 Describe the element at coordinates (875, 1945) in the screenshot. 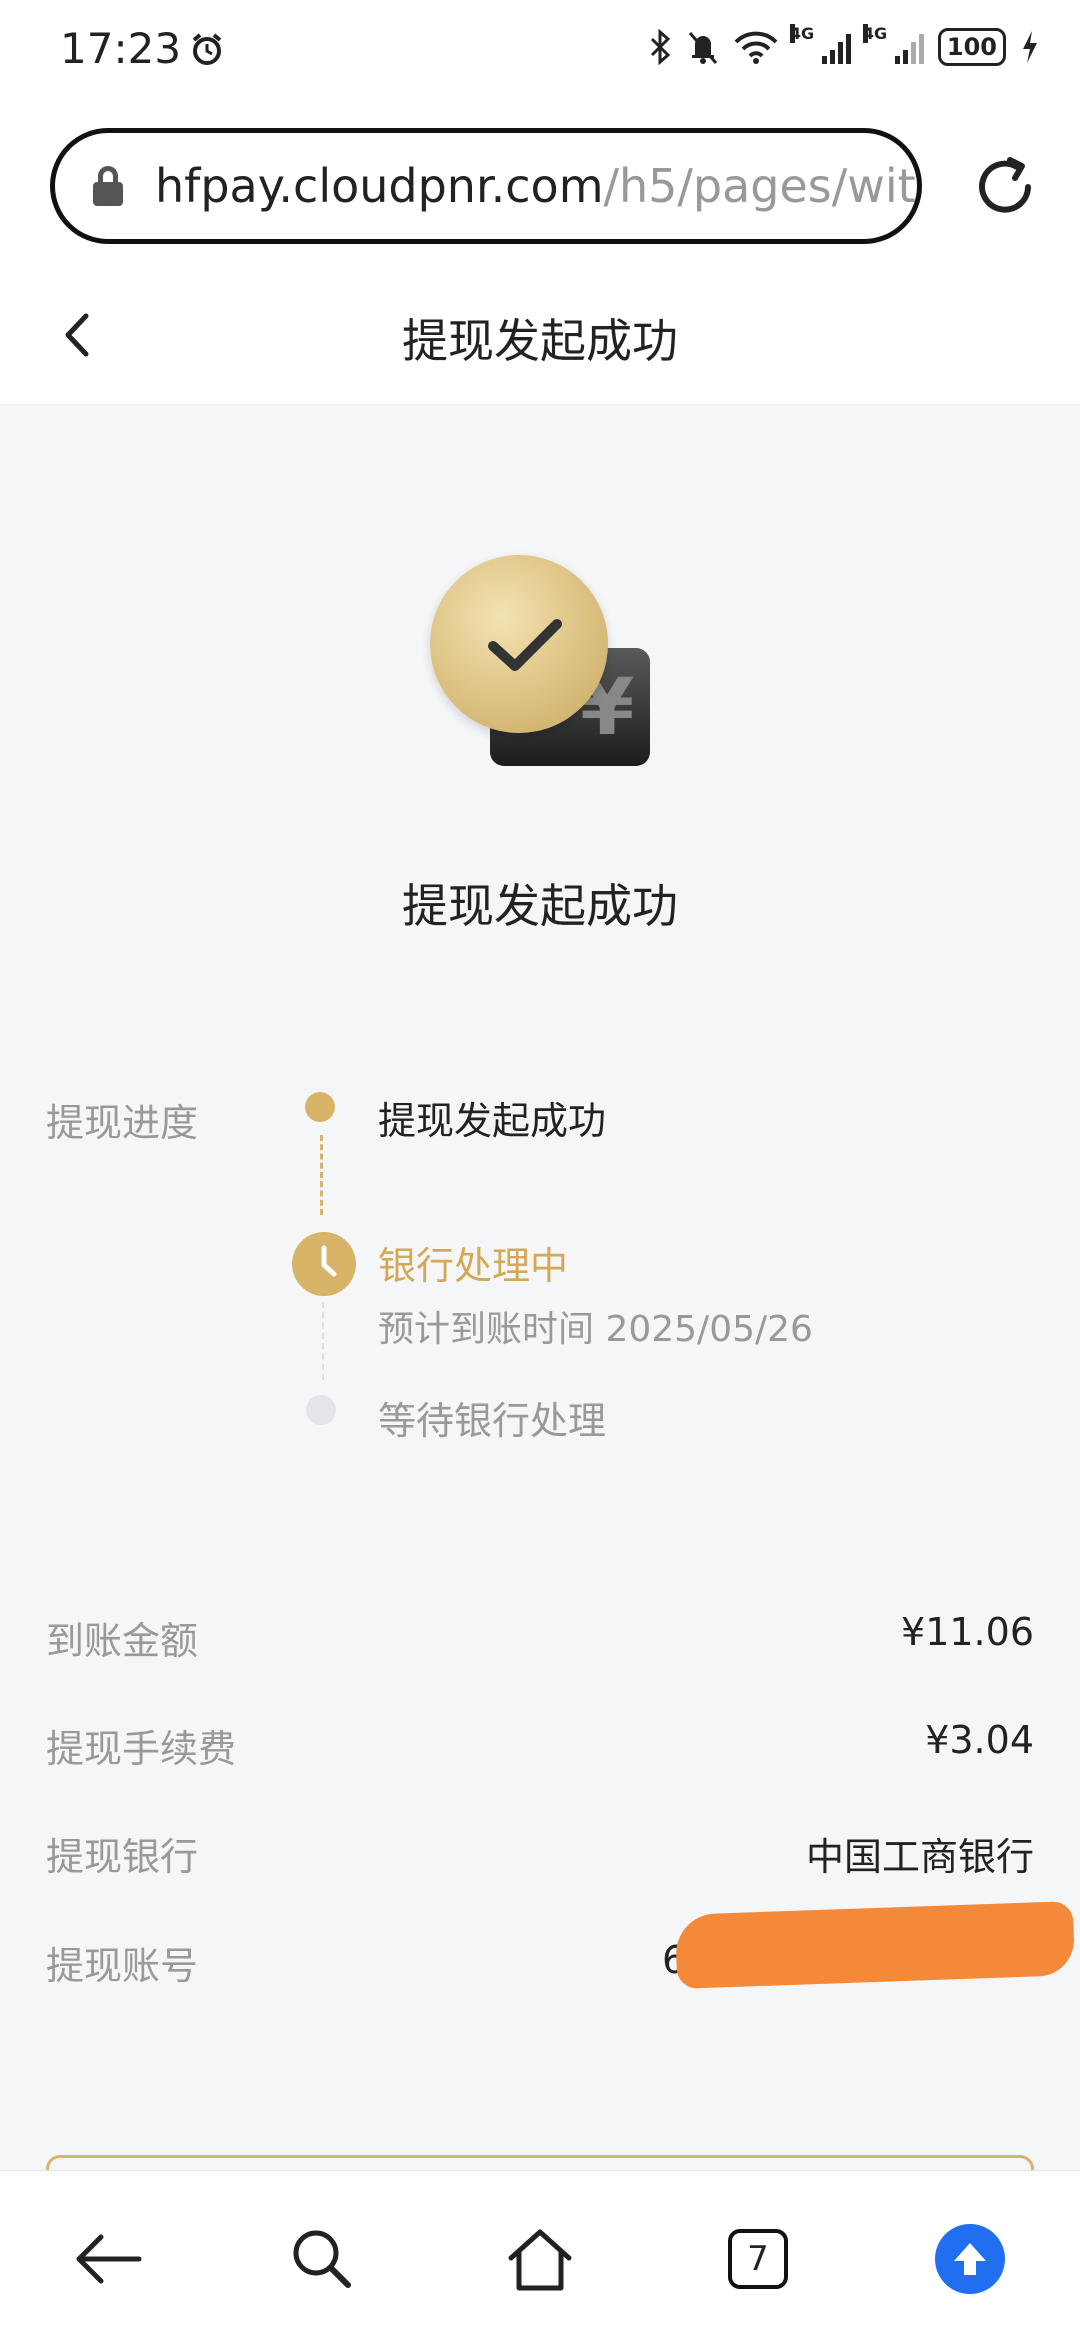

I see `redaction-mark` at that location.